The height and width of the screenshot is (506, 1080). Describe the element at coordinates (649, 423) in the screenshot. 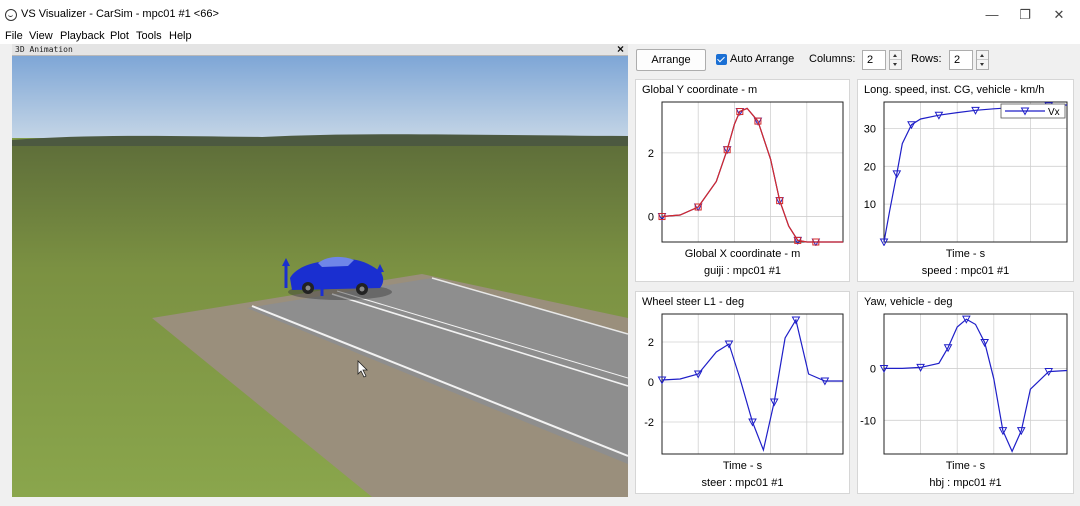

I see `y-tick-label: -2` at that location.